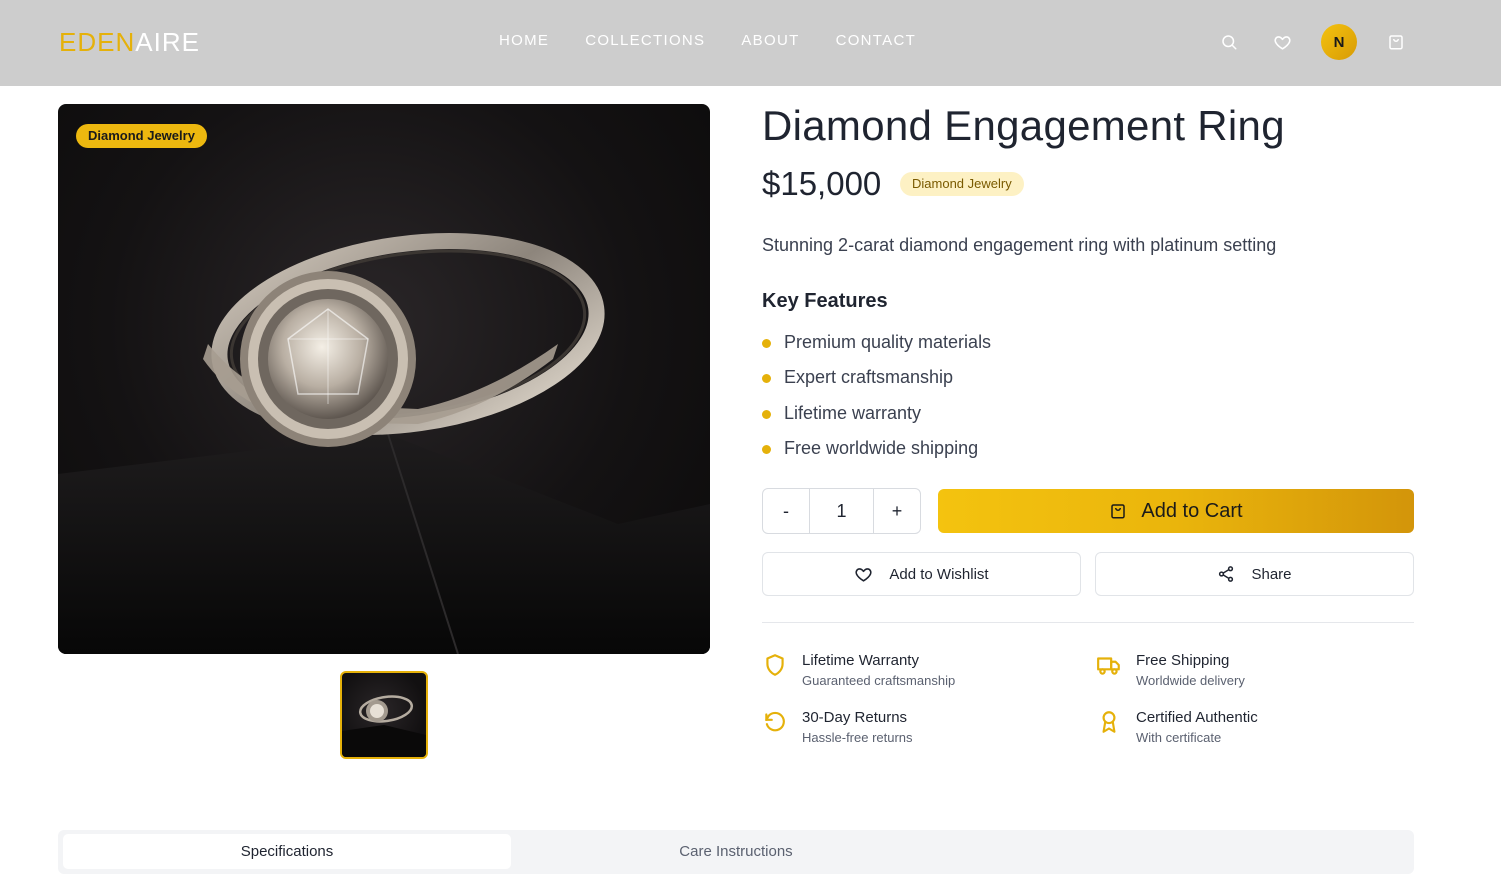 The image size is (1501, 891). What do you see at coordinates (1179, 737) in the screenshot?
I see `perk-subtitle: With certificate` at bounding box center [1179, 737].